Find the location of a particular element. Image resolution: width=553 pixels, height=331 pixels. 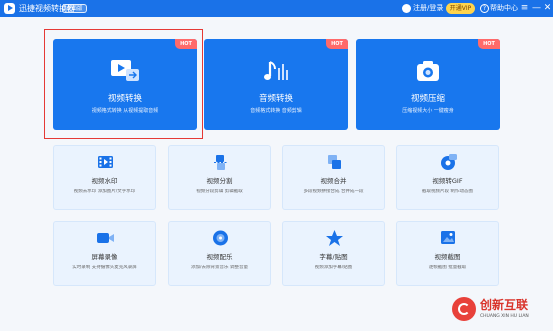

star-icon is located at coordinates (334, 238).